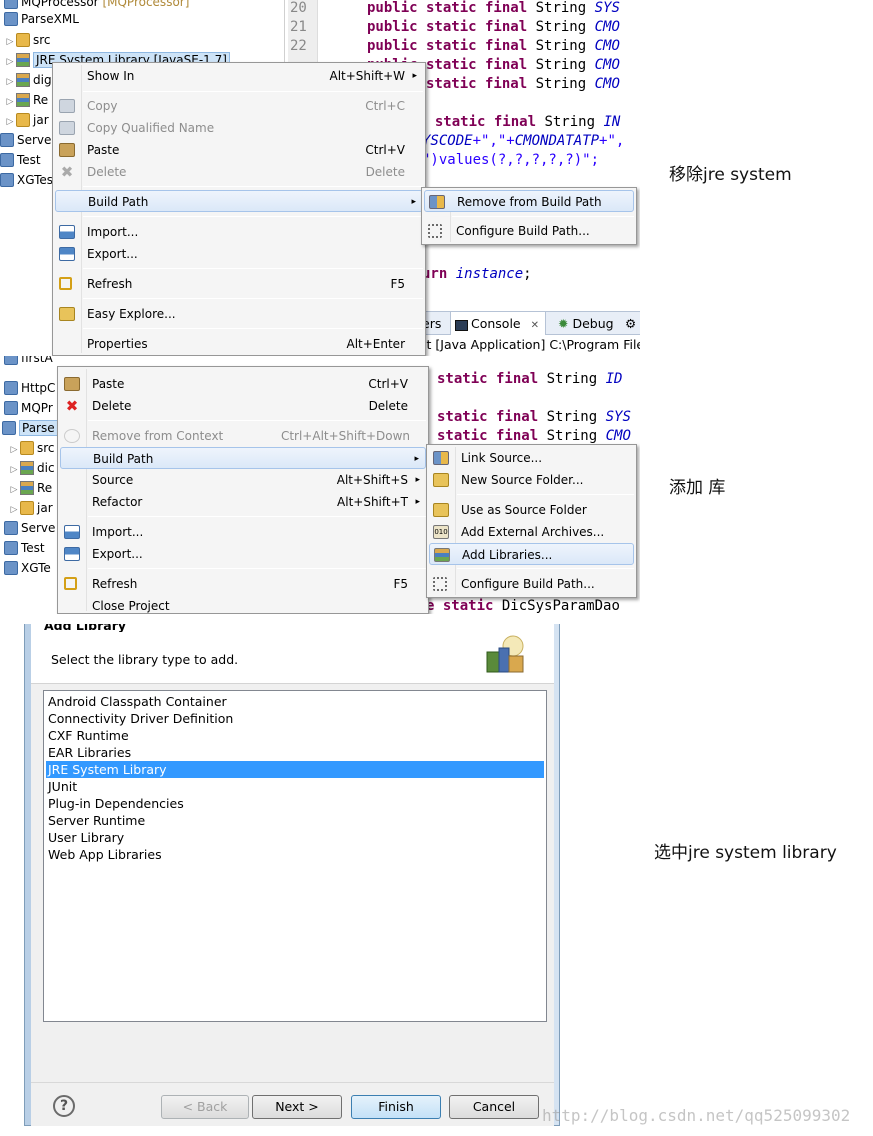  Describe the element at coordinates (292, 1082) in the screenshot. I see `dialog-separator` at that location.